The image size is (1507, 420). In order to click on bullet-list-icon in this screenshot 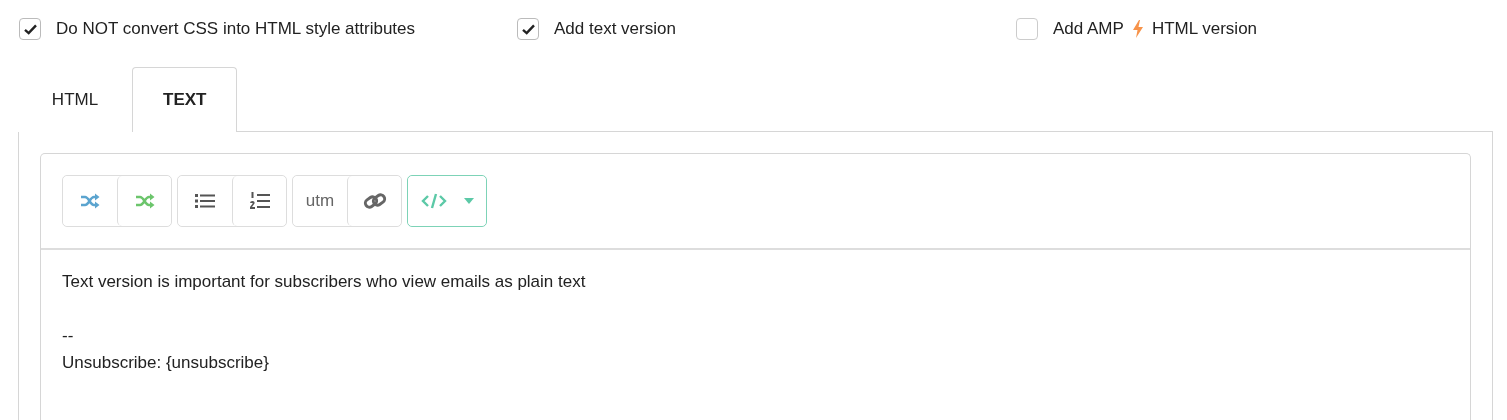, I will do `click(205, 201)`.